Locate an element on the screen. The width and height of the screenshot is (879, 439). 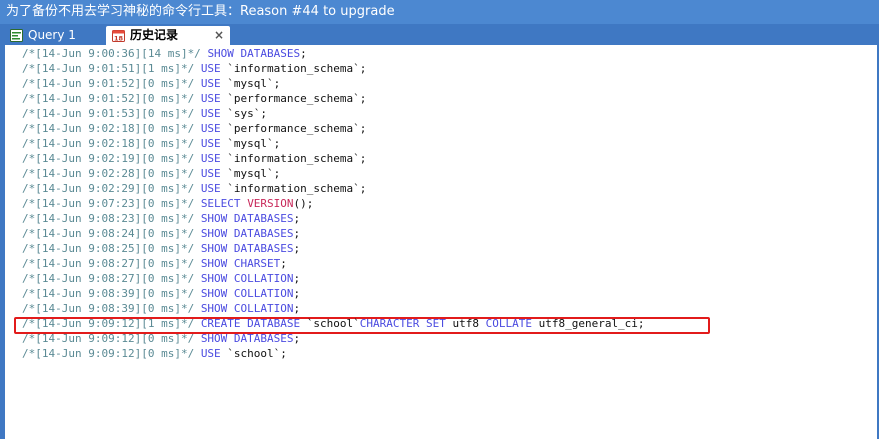
tab-bar: Query 1 18 历史记录 × + is located at coordinates (439, 46).